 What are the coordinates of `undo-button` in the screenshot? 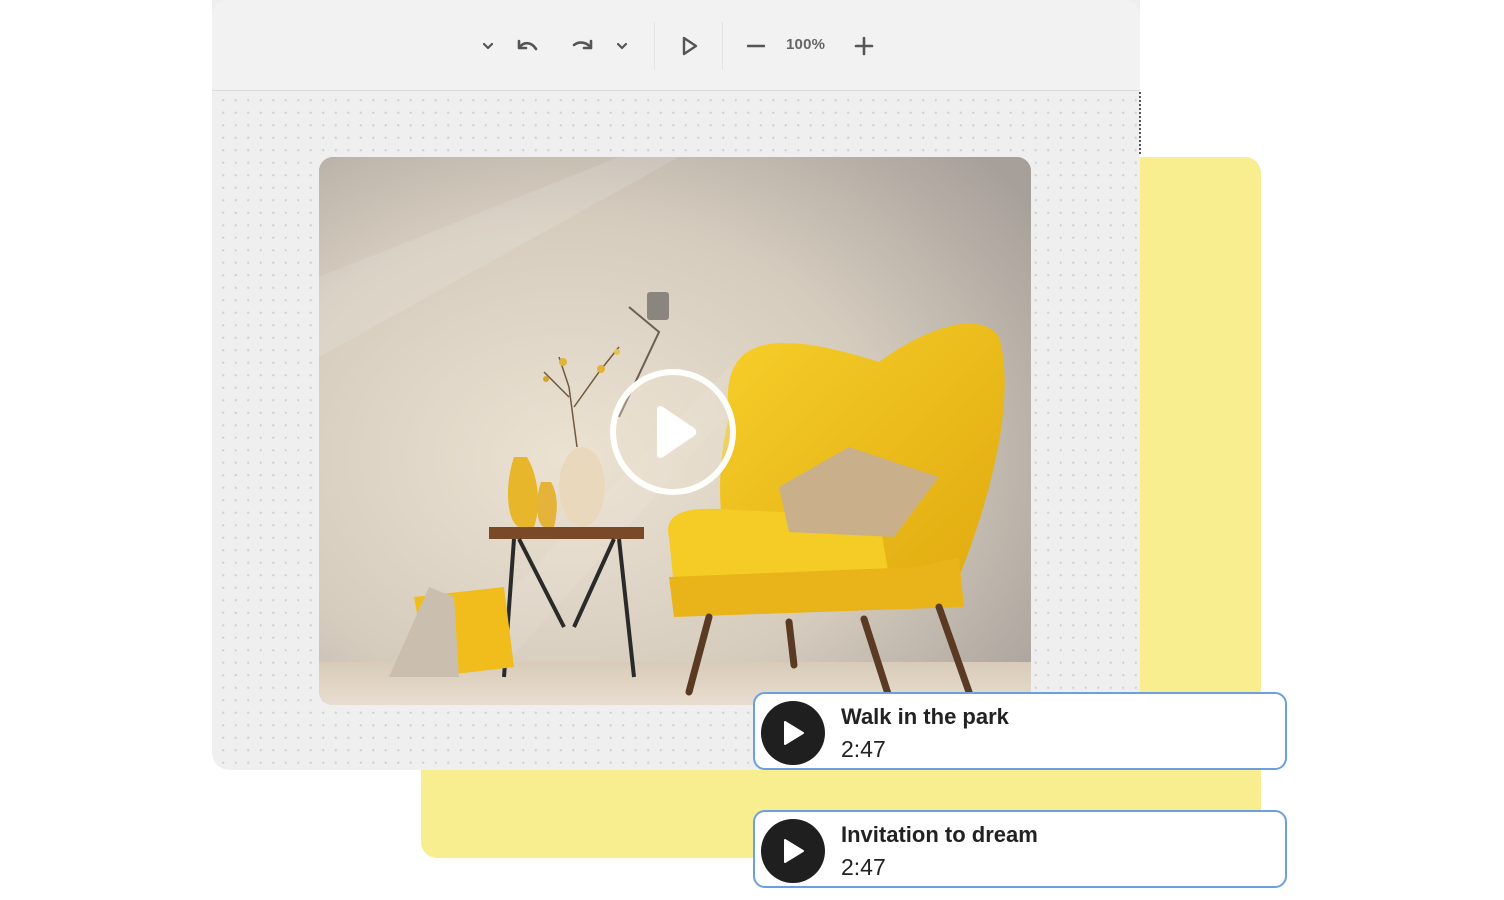 It's located at (527, 46).